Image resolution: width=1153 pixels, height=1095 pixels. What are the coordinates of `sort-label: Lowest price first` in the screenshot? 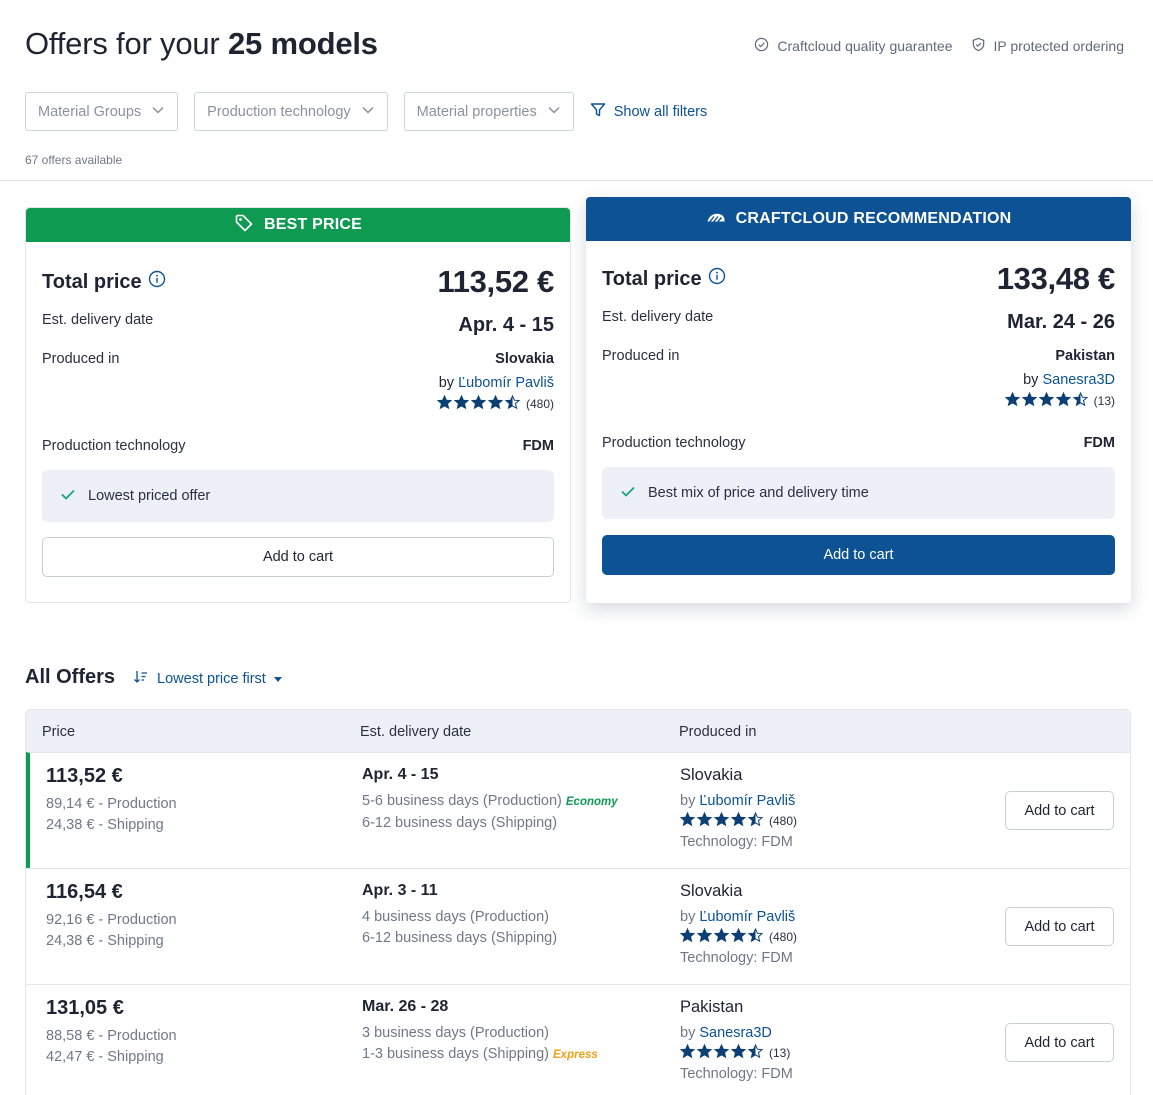 It's located at (211, 679).